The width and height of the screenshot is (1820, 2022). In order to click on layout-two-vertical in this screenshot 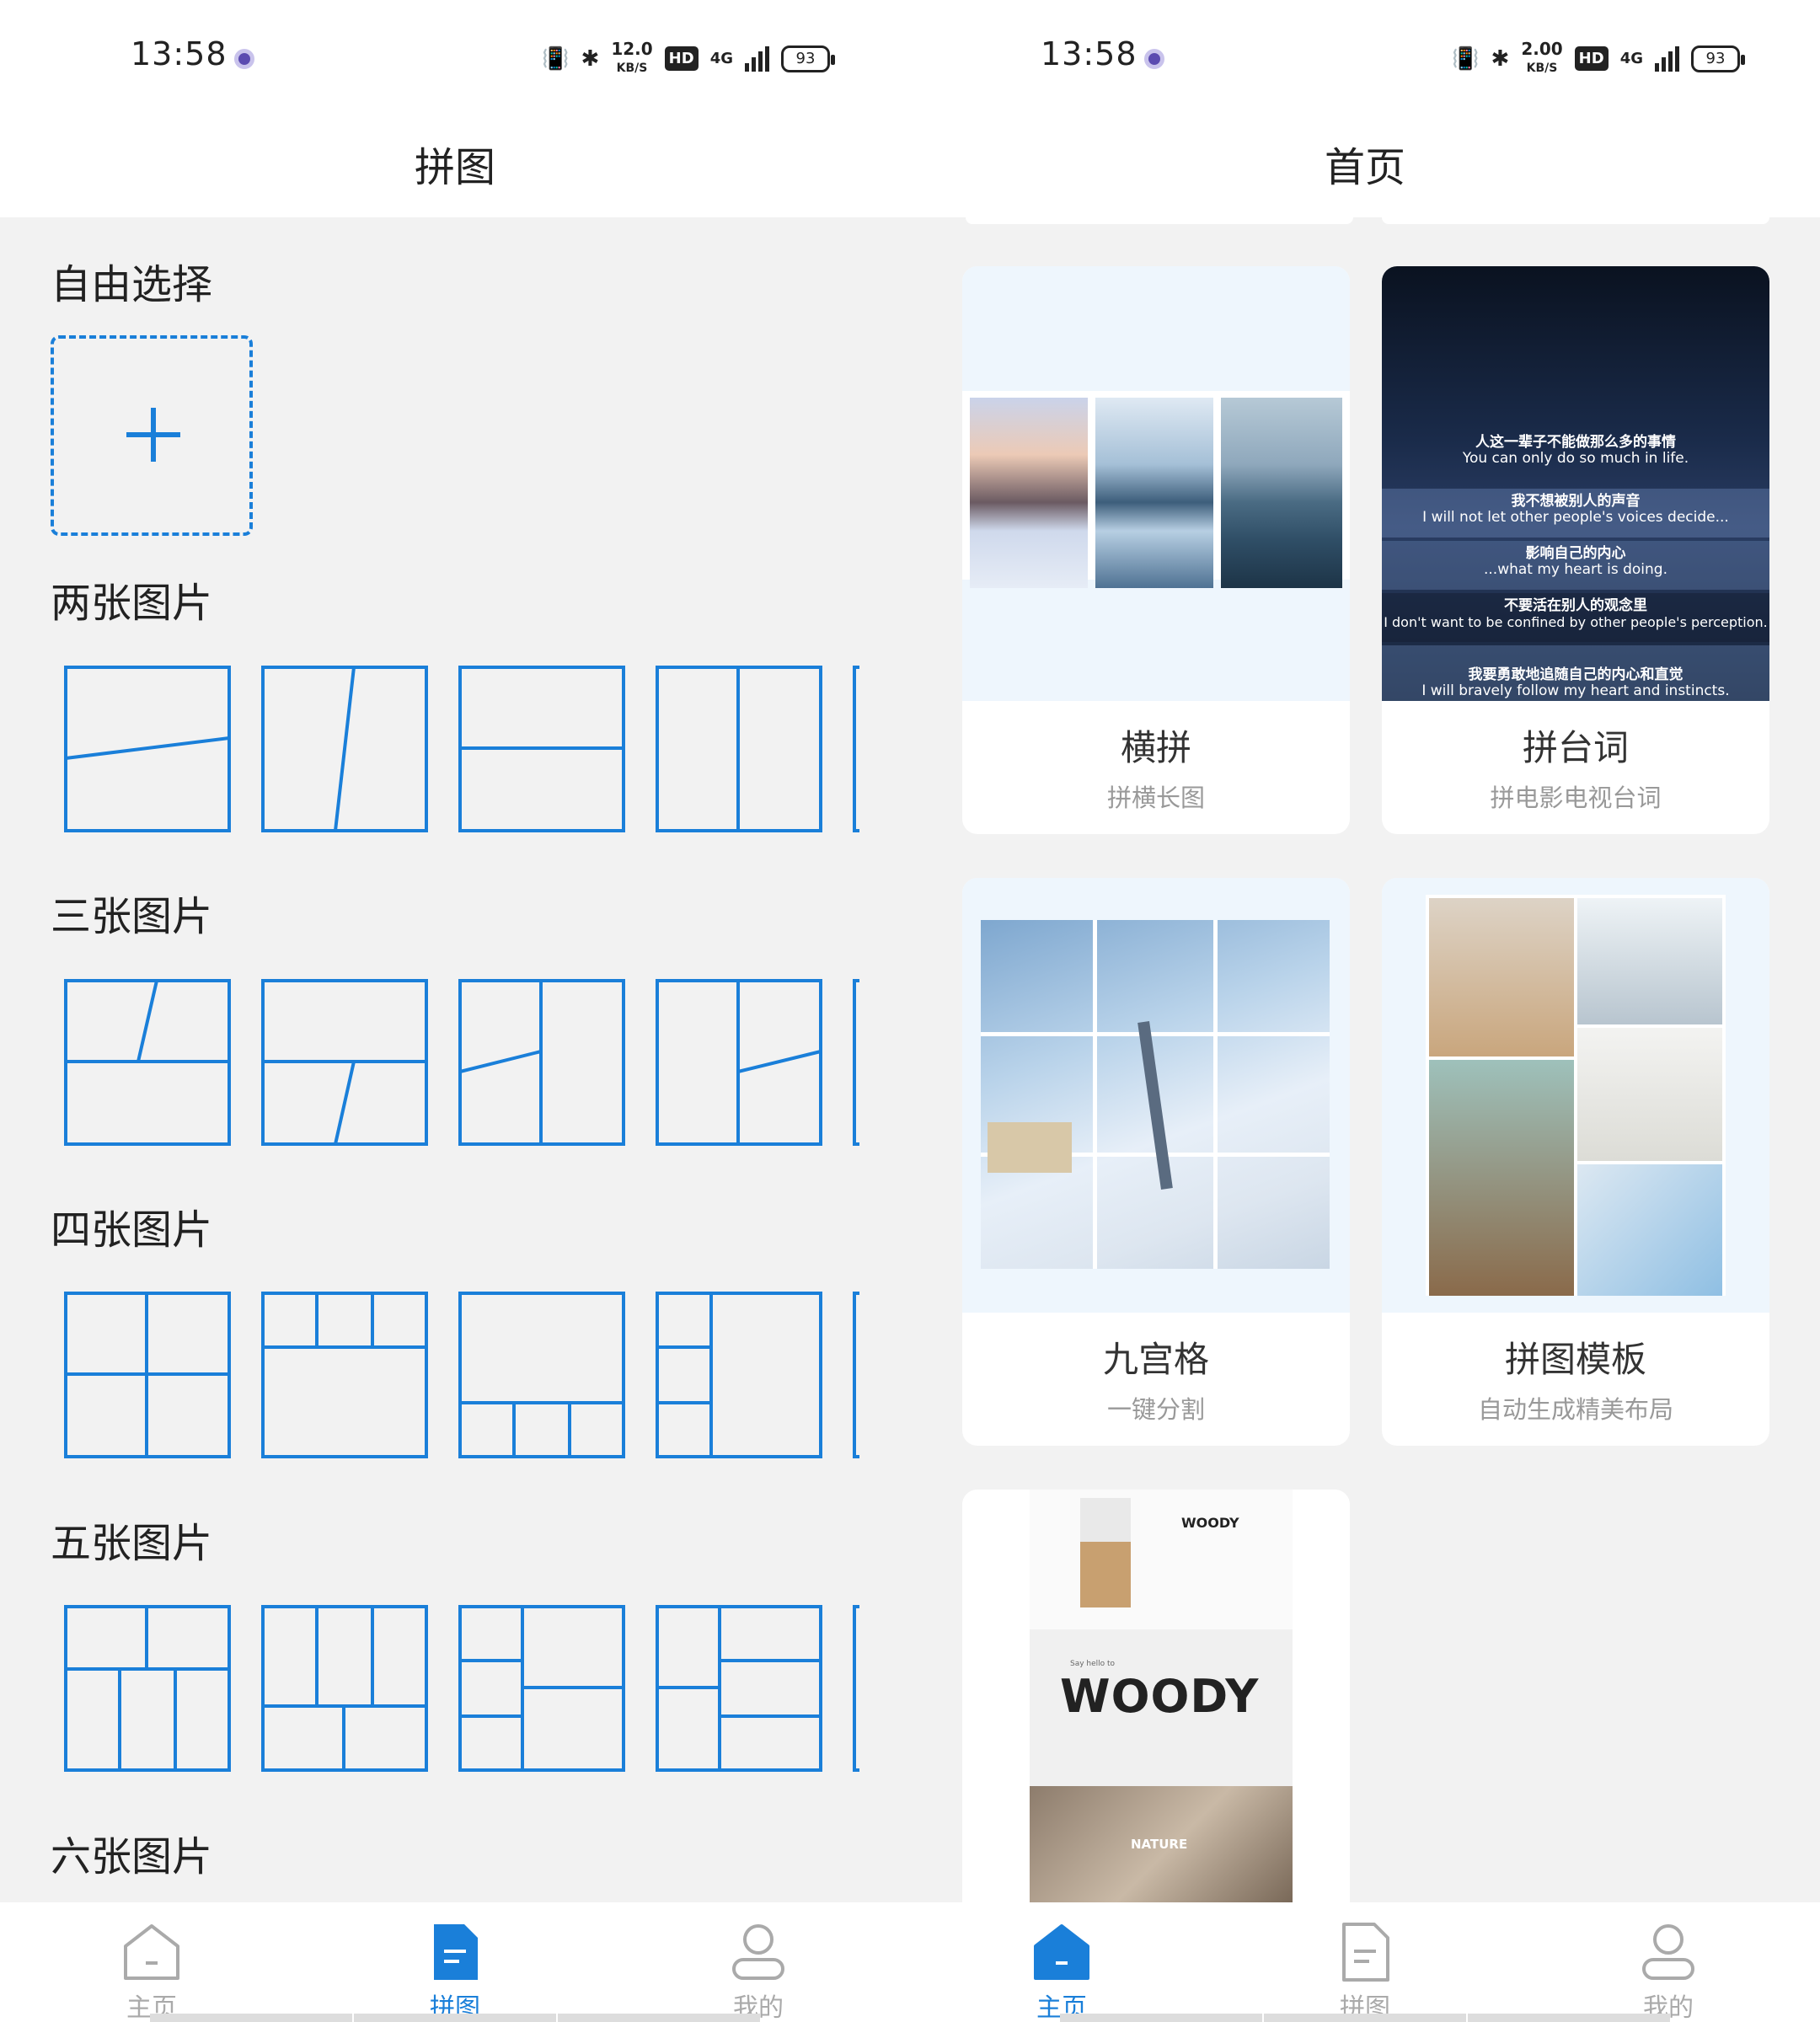, I will do `click(739, 749)`.